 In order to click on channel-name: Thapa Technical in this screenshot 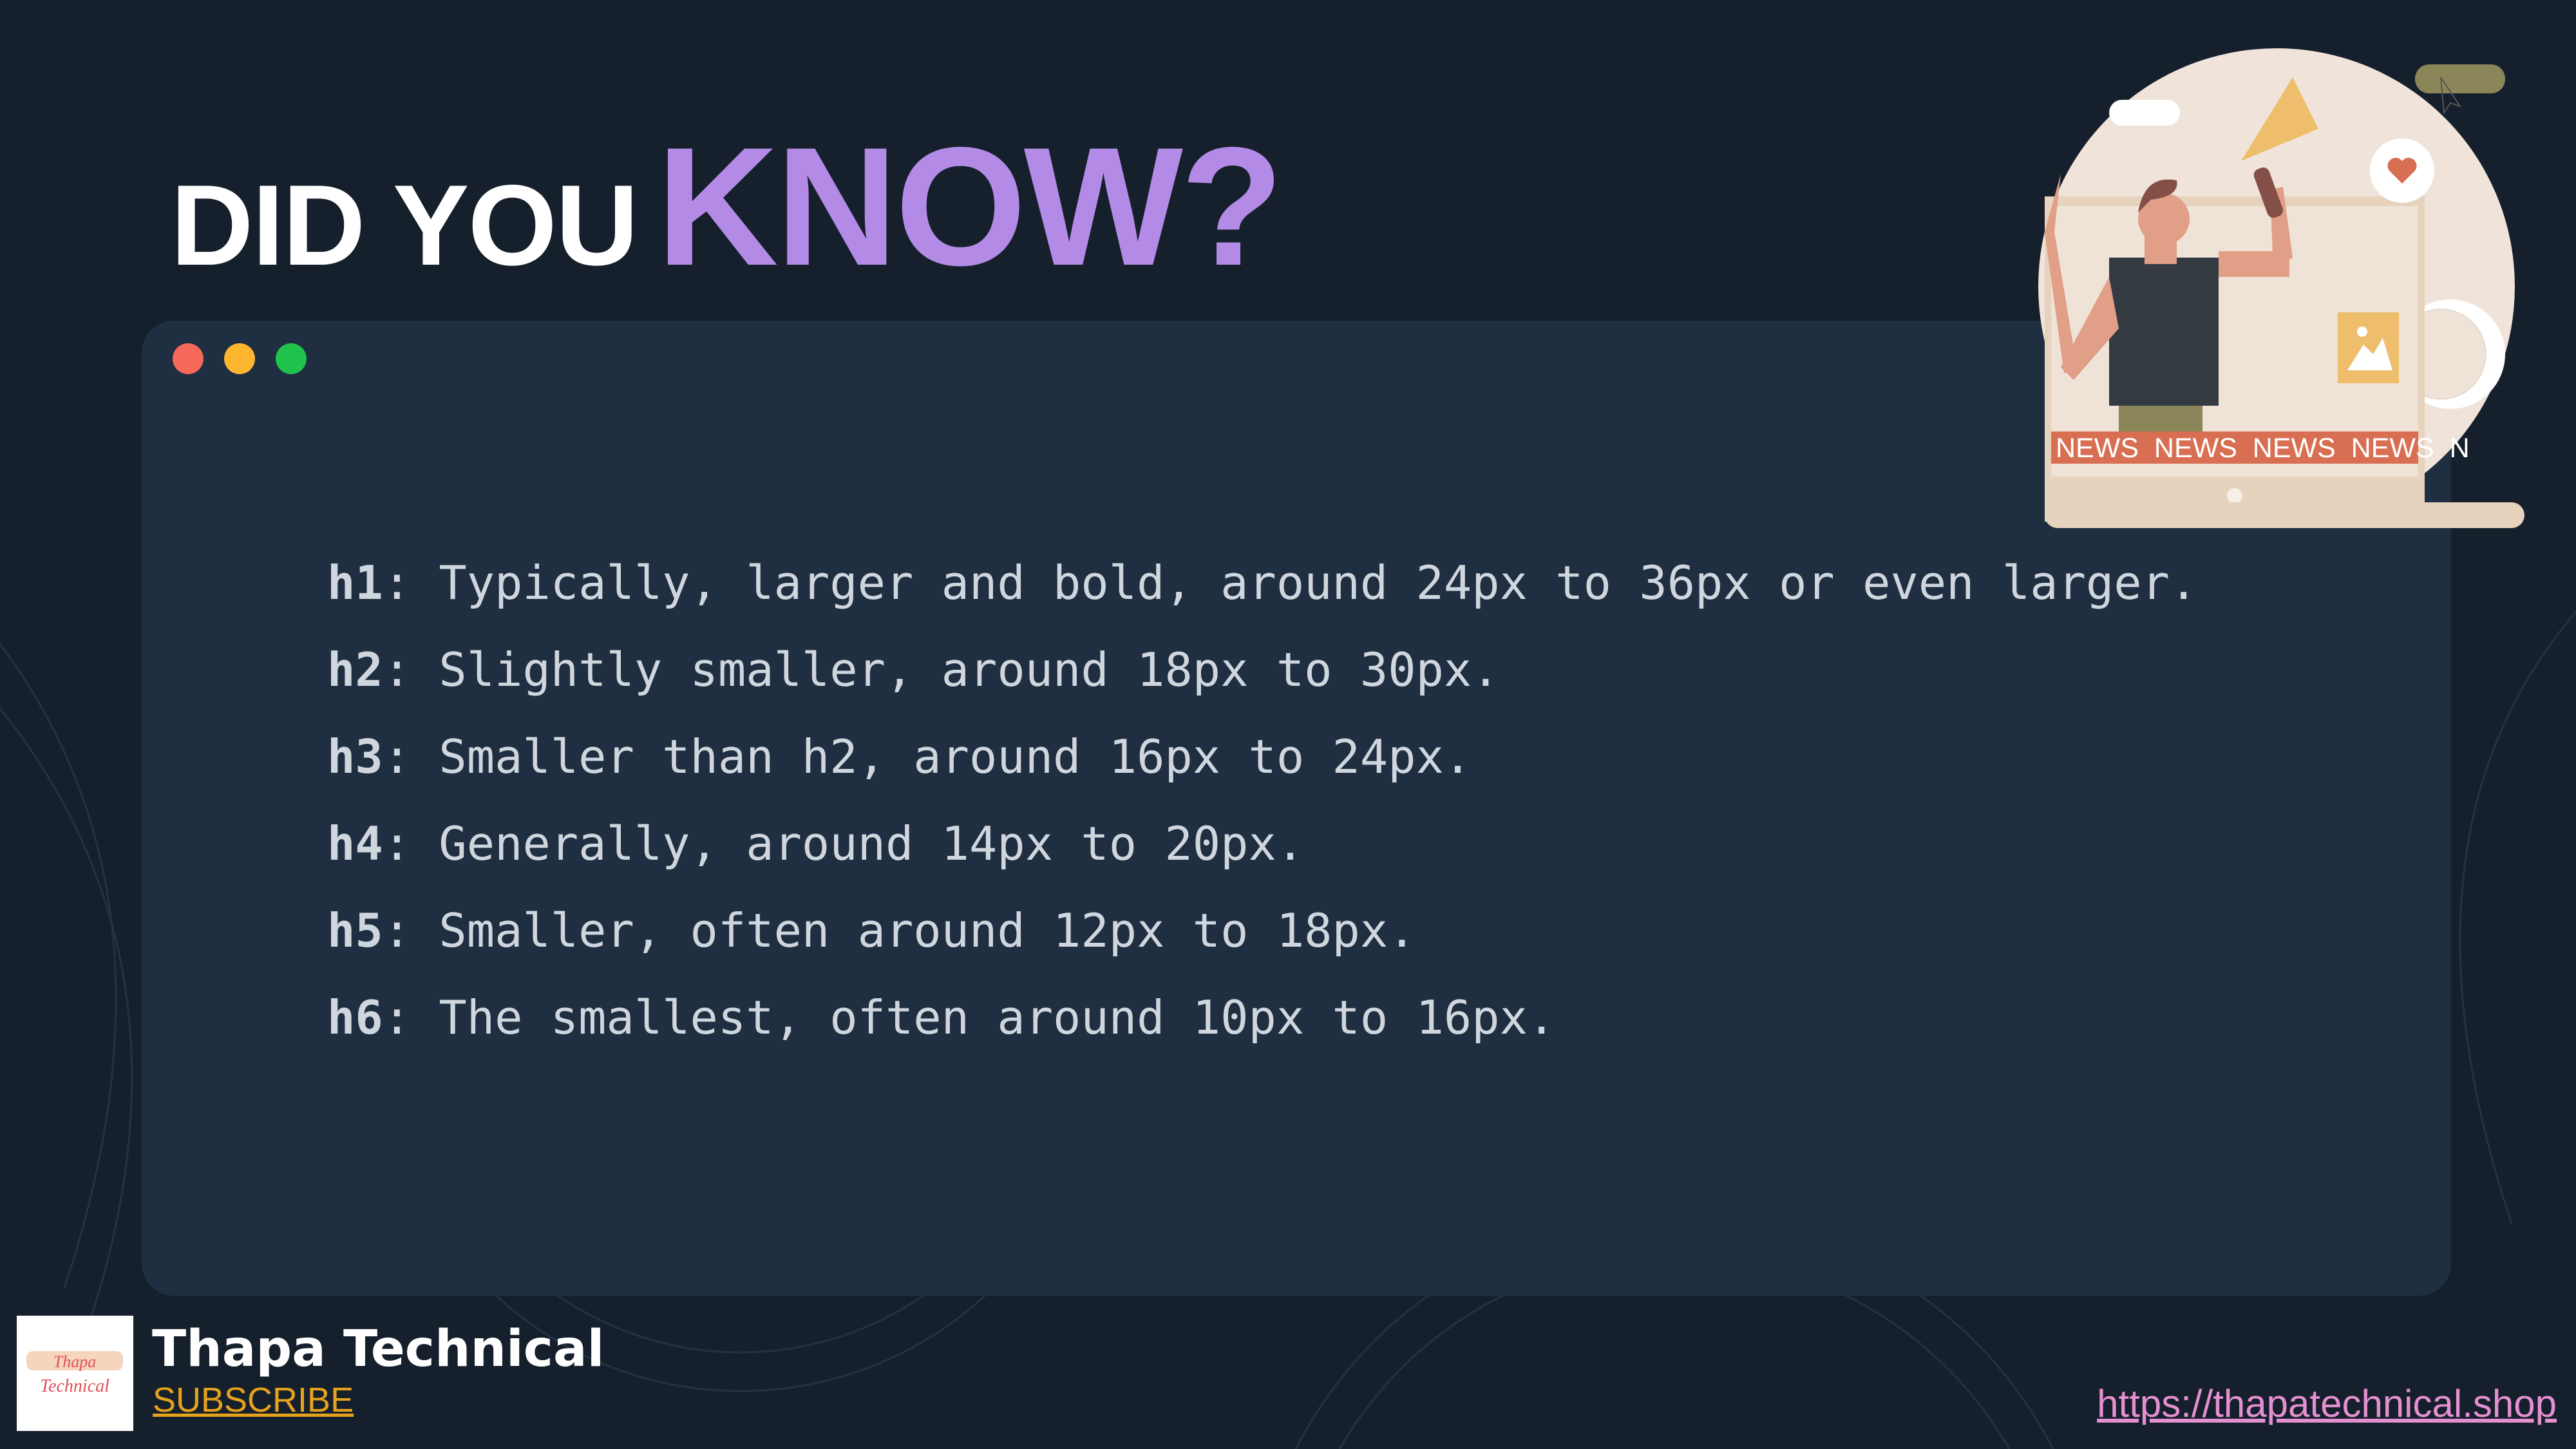, I will do `click(379, 1349)`.